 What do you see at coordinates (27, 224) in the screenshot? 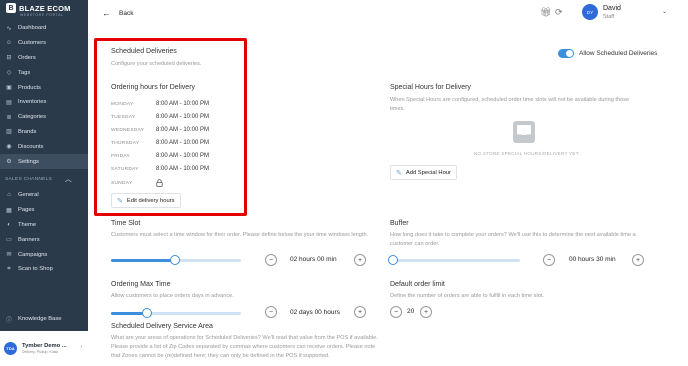
I see `sidebar-item-label: Theme` at bounding box center [27, 224].